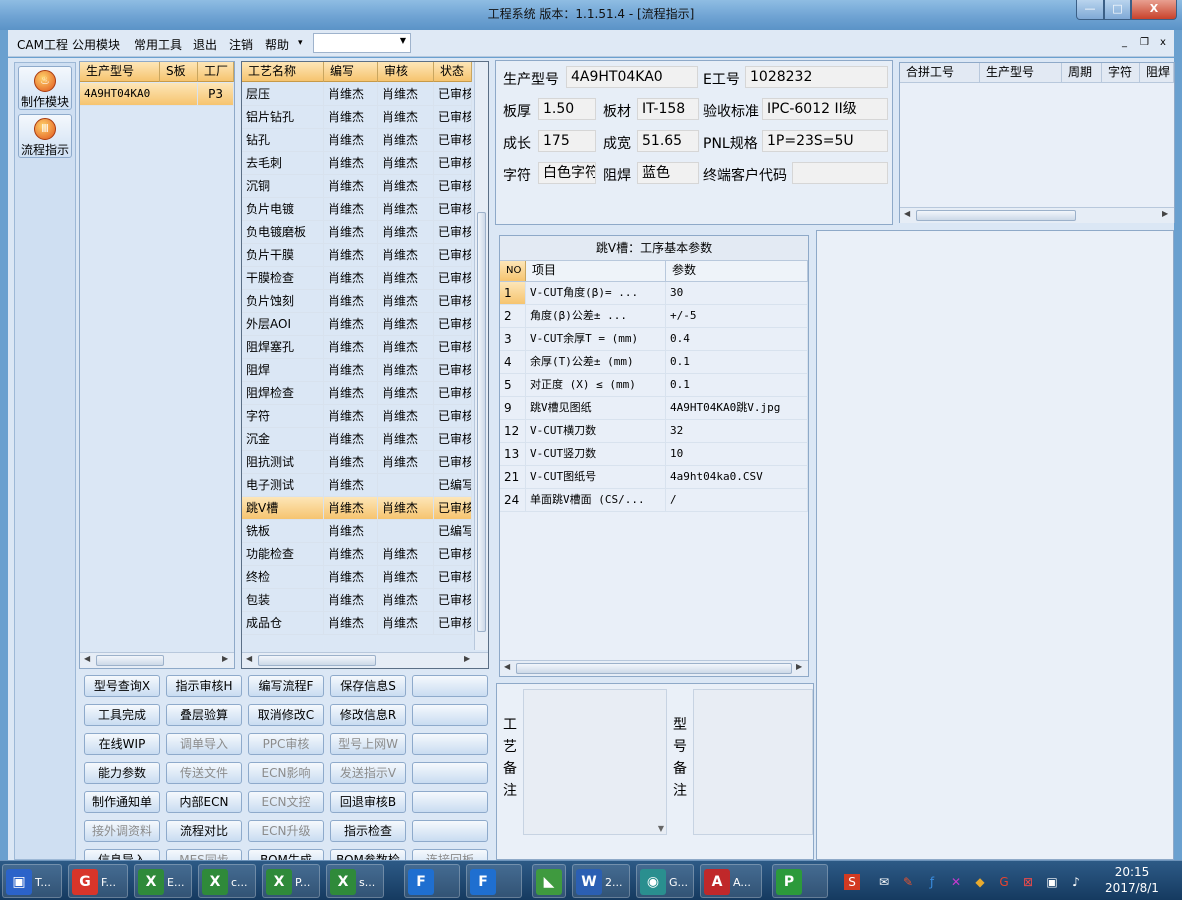  Describe the element at coordinates (1121, 73) in the screenshot. I see `col-merge-char: 字符` at that location.